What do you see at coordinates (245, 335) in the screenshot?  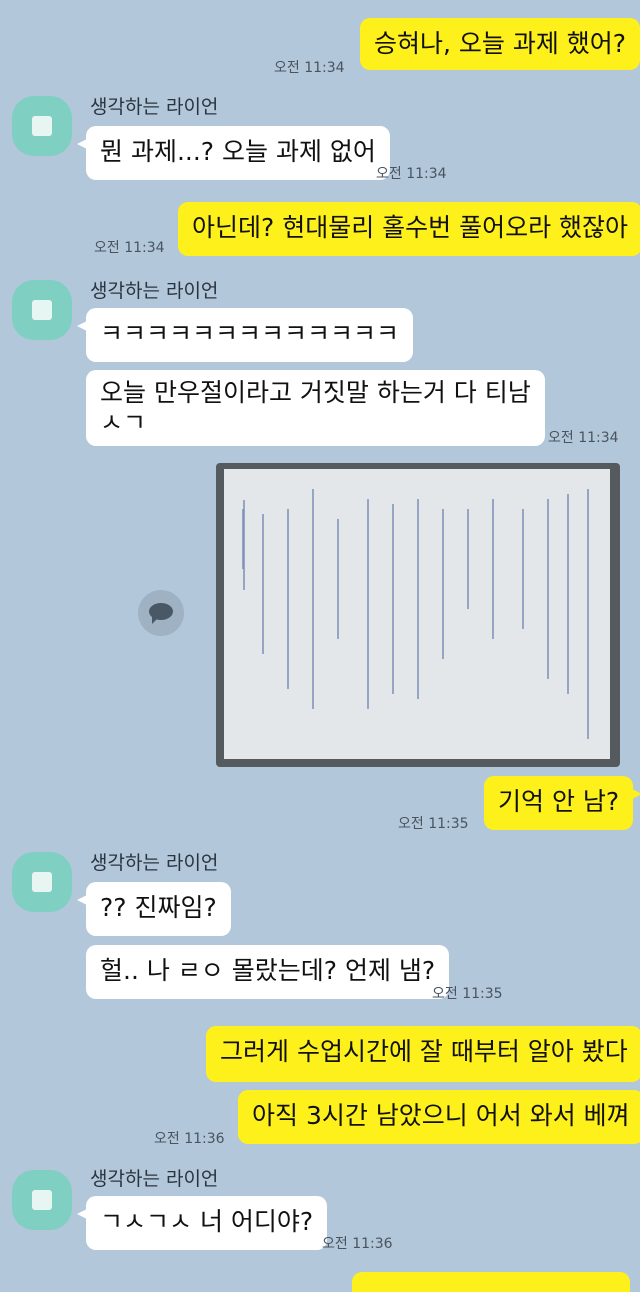 I see `message-bubble-received: ㅋㅋㅋㅋㅋㅋㅋㅋㅋㅋㅋㅋㅋ` at bounding box center [245, 335].